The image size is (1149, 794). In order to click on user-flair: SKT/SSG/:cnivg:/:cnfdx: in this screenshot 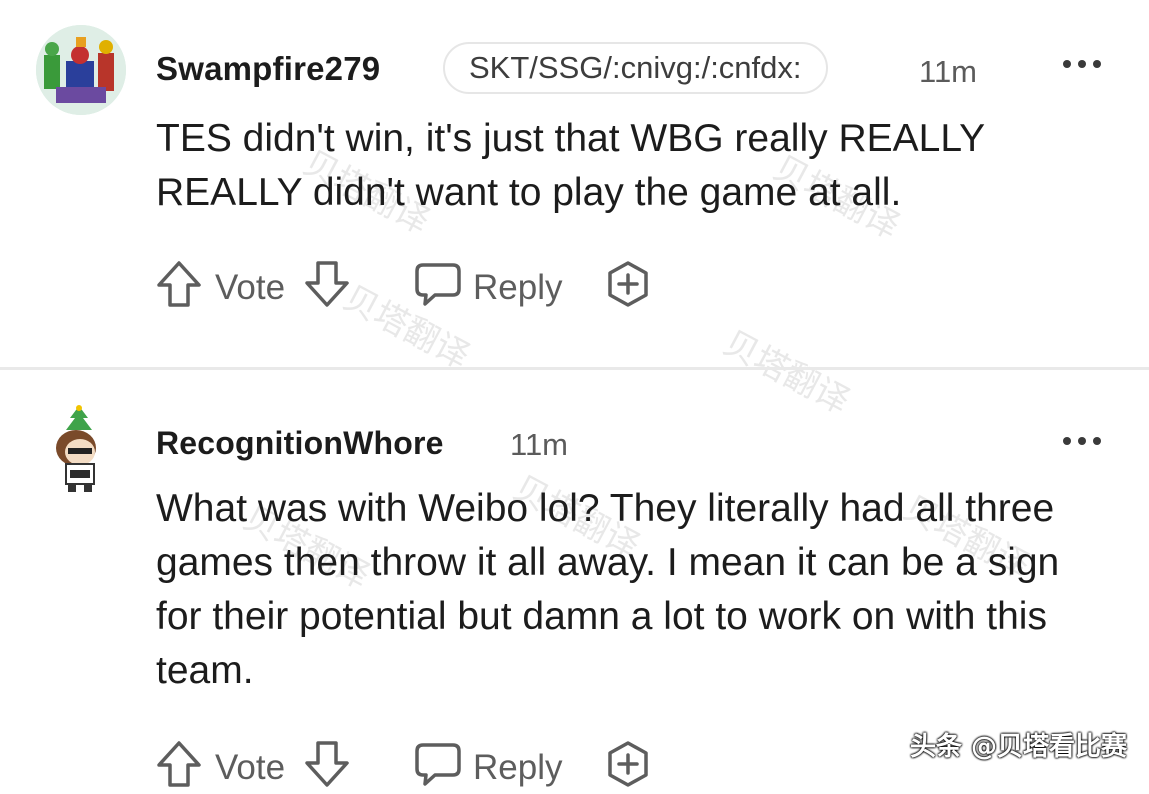, I will do `click(635, 68)`.